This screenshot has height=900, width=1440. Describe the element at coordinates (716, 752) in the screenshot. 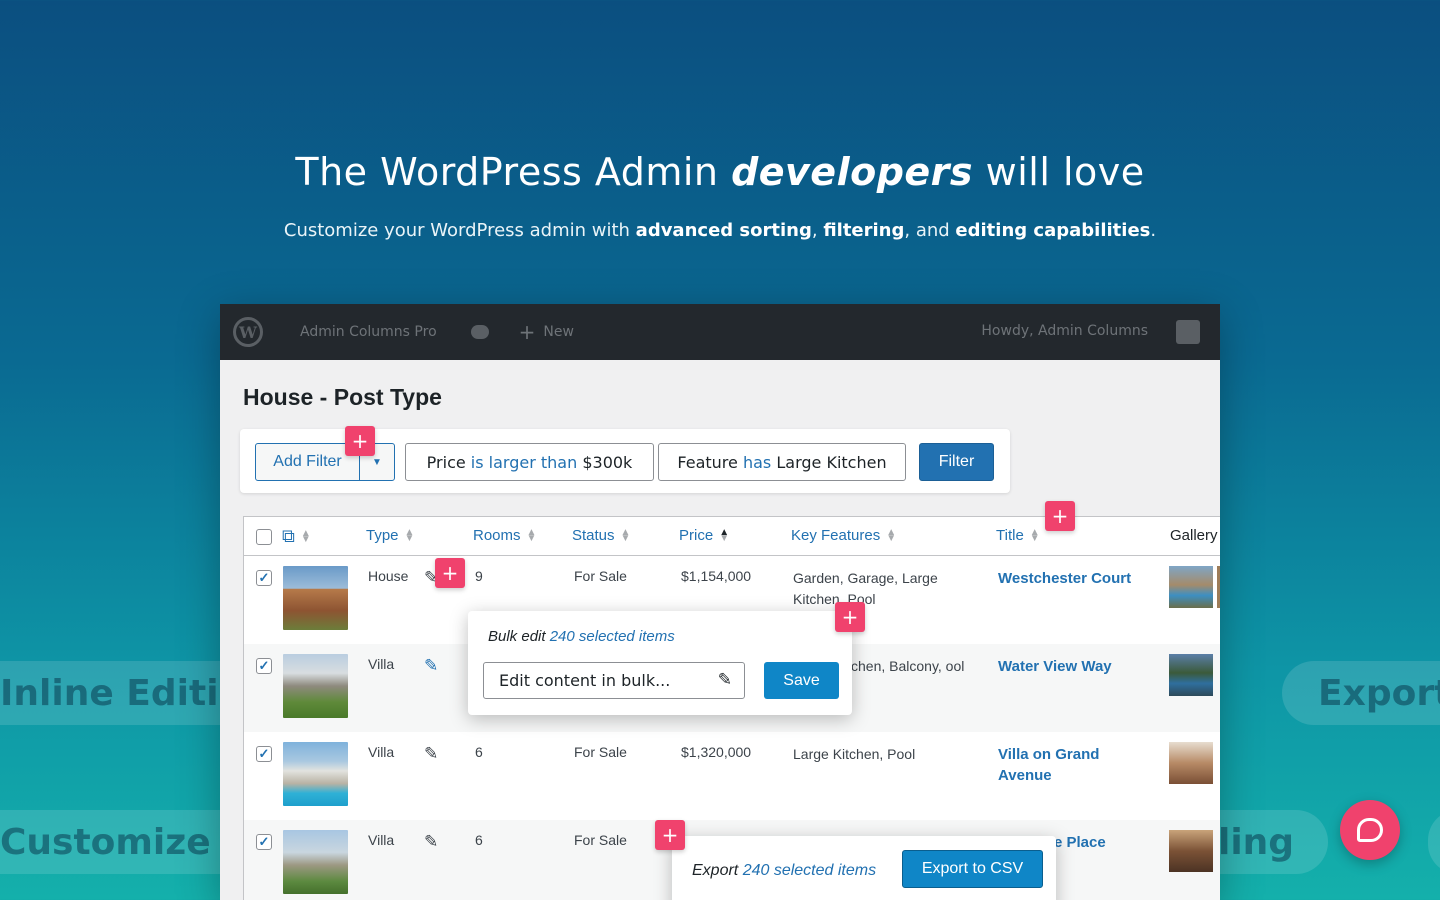

I see `cell-price: $1,320,000` at that location.